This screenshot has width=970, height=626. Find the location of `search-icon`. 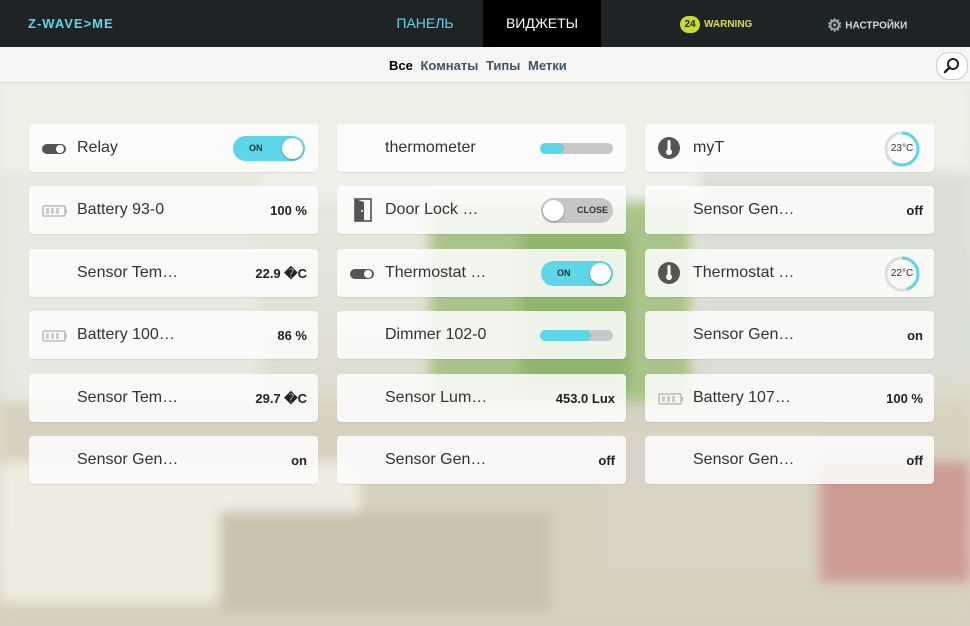

search-icon is located at coordinates (951, 66).